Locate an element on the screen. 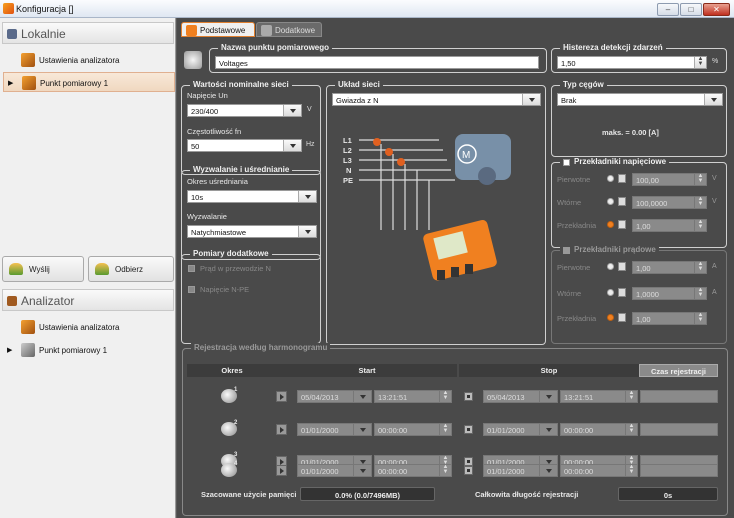  receive-label: Odbierz is located at coordinates (129, 269).